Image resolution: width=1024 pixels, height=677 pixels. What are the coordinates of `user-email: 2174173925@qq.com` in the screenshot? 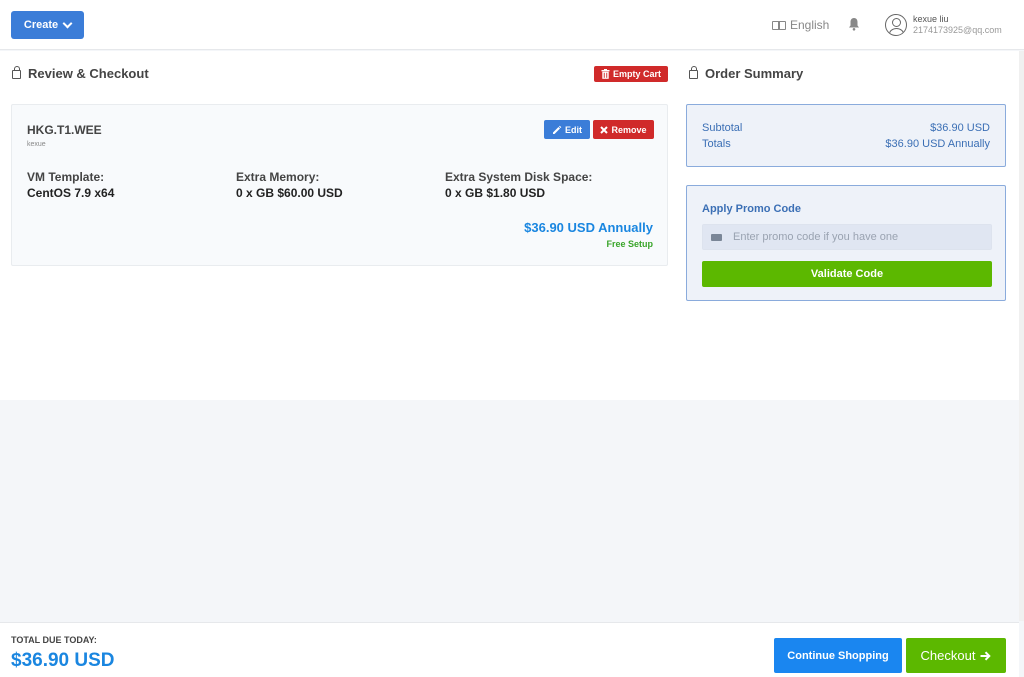 It's located at (957, 30).